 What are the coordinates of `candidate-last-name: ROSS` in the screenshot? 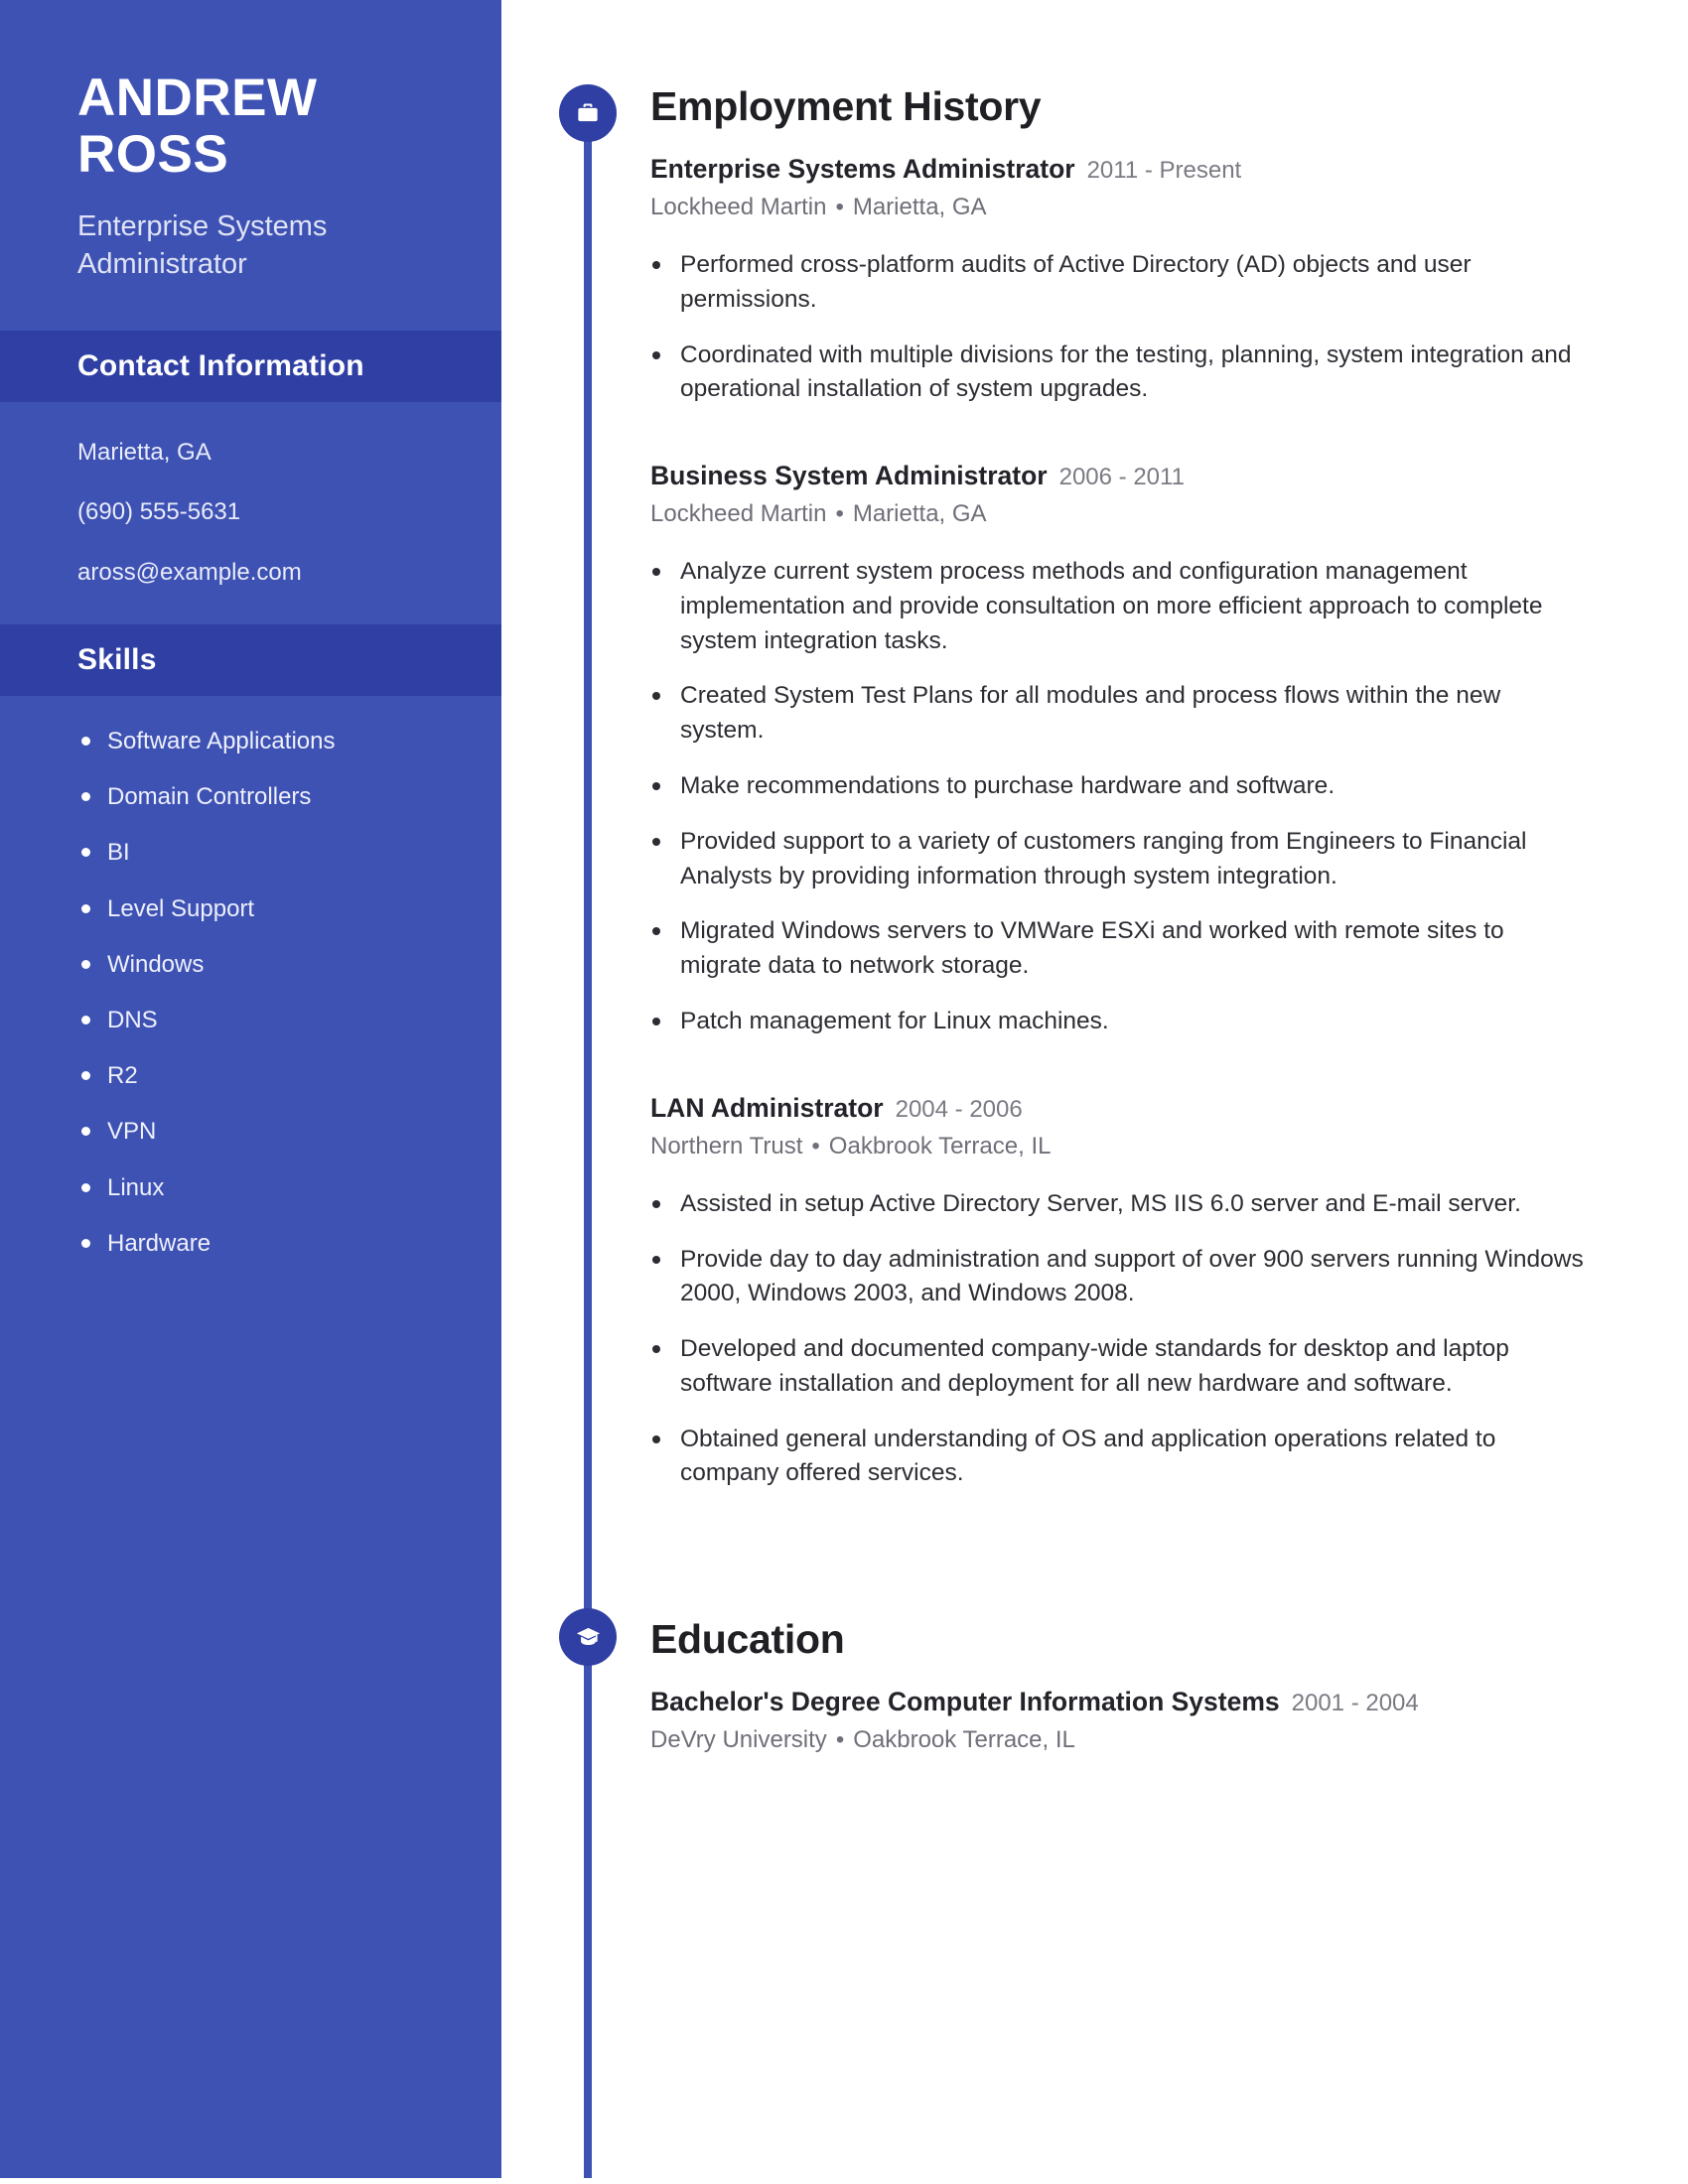 It's located at (153, 155).